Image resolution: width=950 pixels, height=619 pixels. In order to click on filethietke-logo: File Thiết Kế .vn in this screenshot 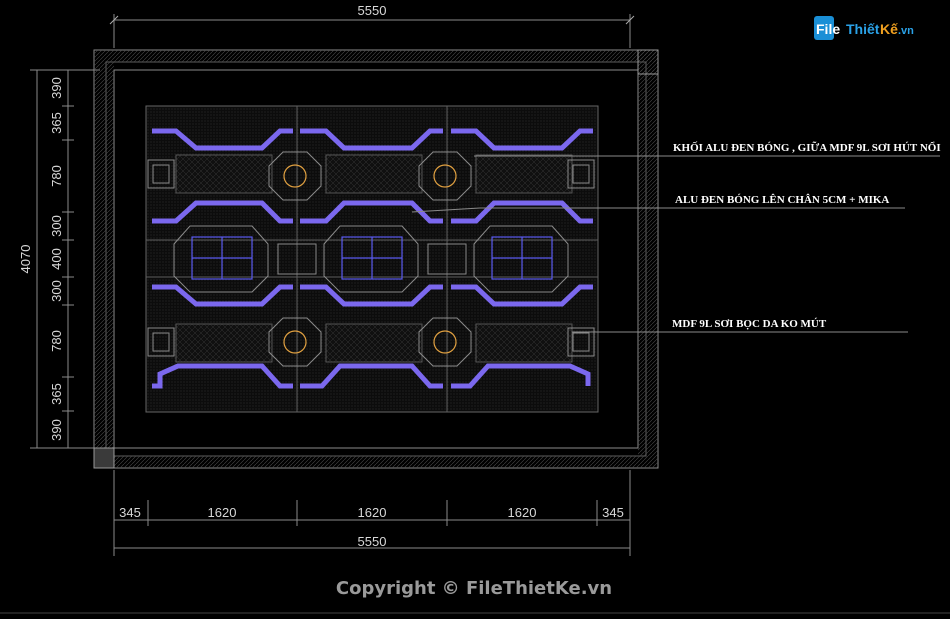, I will do `click(864, 28)`.